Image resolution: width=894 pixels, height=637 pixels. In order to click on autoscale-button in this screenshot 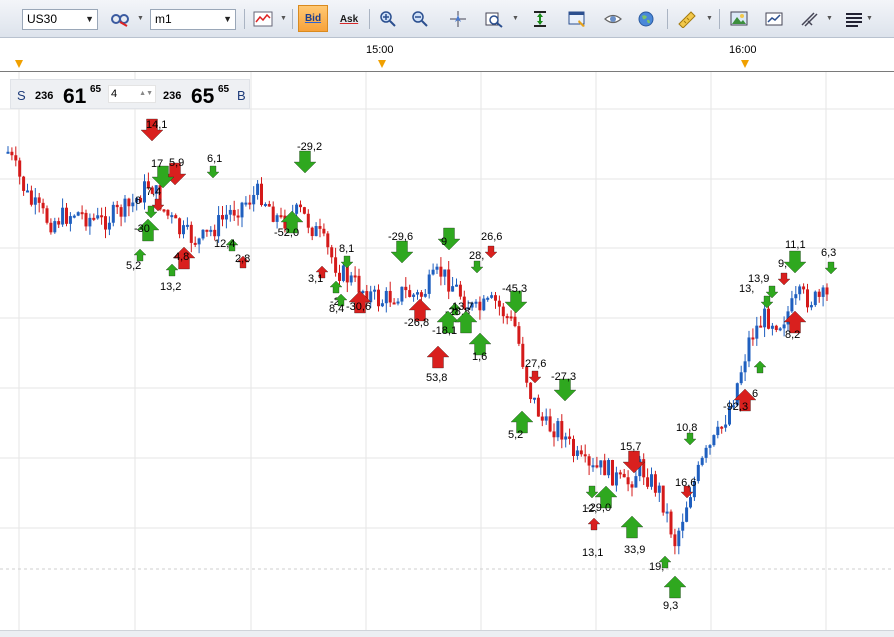, I will do `click(540, 19)`.